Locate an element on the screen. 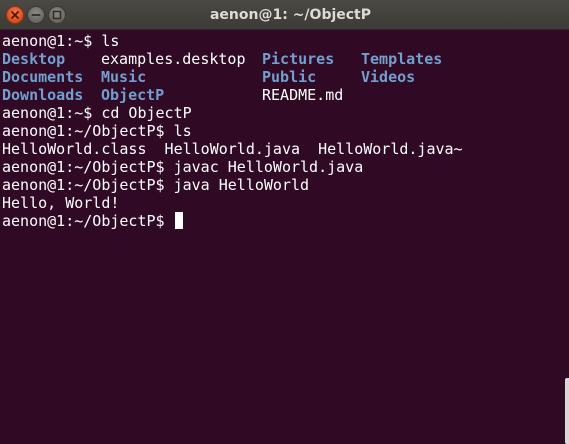  ls-listing-row: Downloads ObjectP README.md is located at coordinates (282, 95).